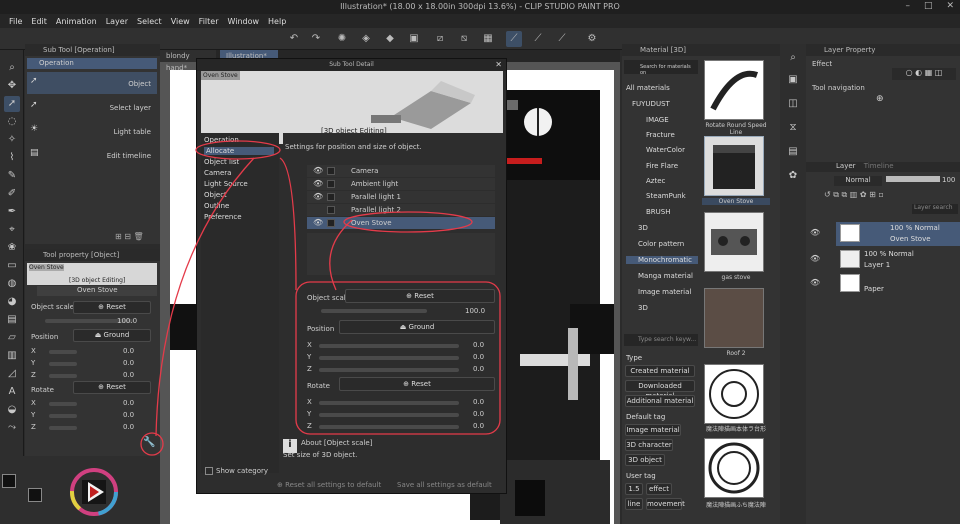  What do you see at coordinates (634, 489) in the screenshot?
I see `tag-1-5: 1.5` at bounding box center [634, 489].